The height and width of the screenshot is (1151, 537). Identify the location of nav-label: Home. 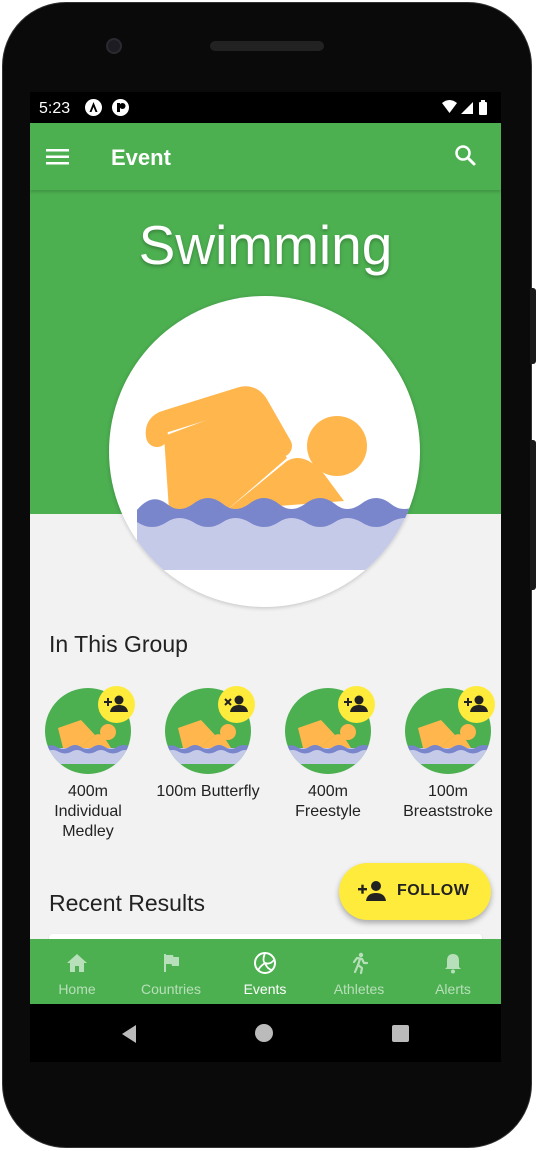
(77, 989).